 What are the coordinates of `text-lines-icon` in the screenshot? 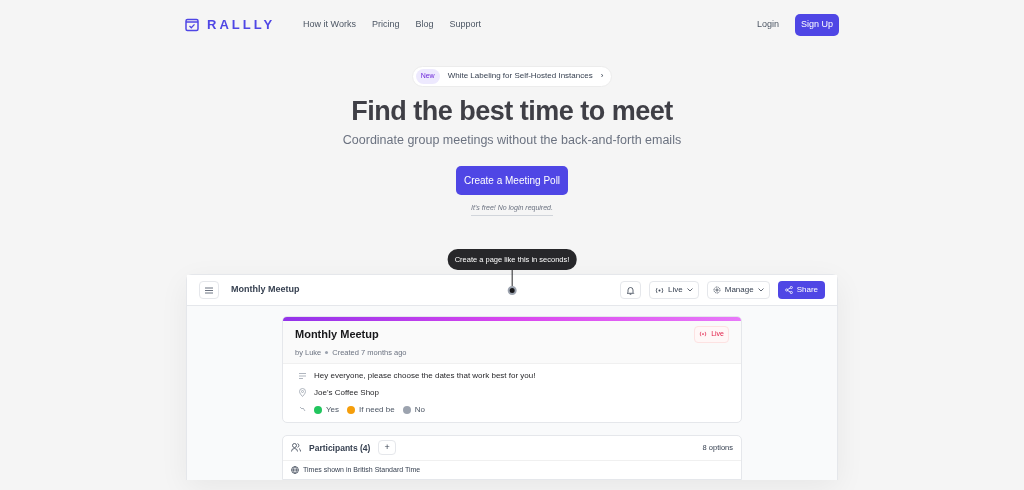 It's located at (302, 375).